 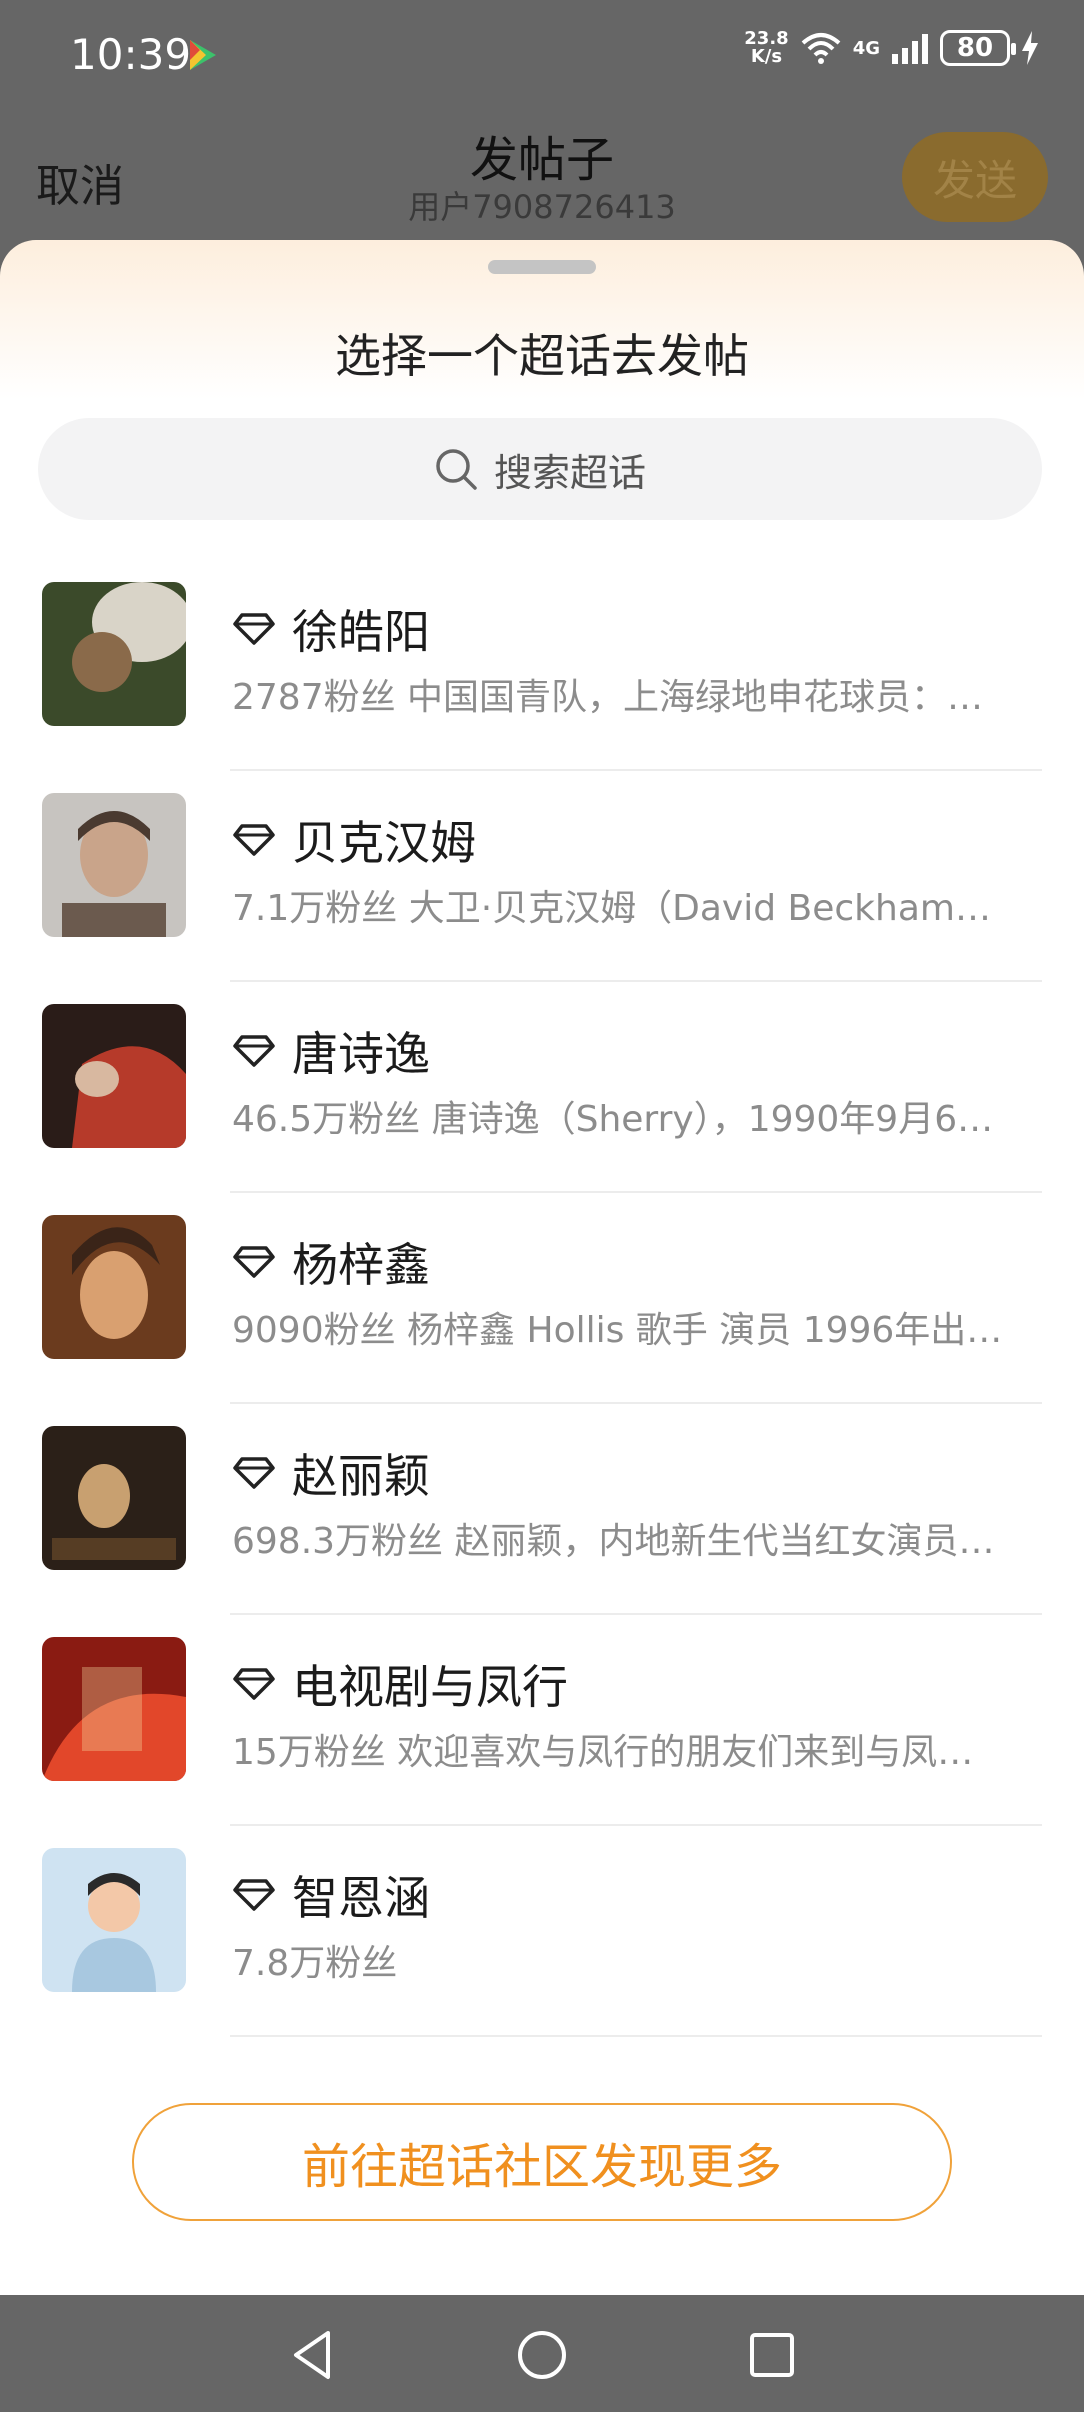 I want to click on sheet-title: 选择一个超话去发帖, so click(x=542, y=356).